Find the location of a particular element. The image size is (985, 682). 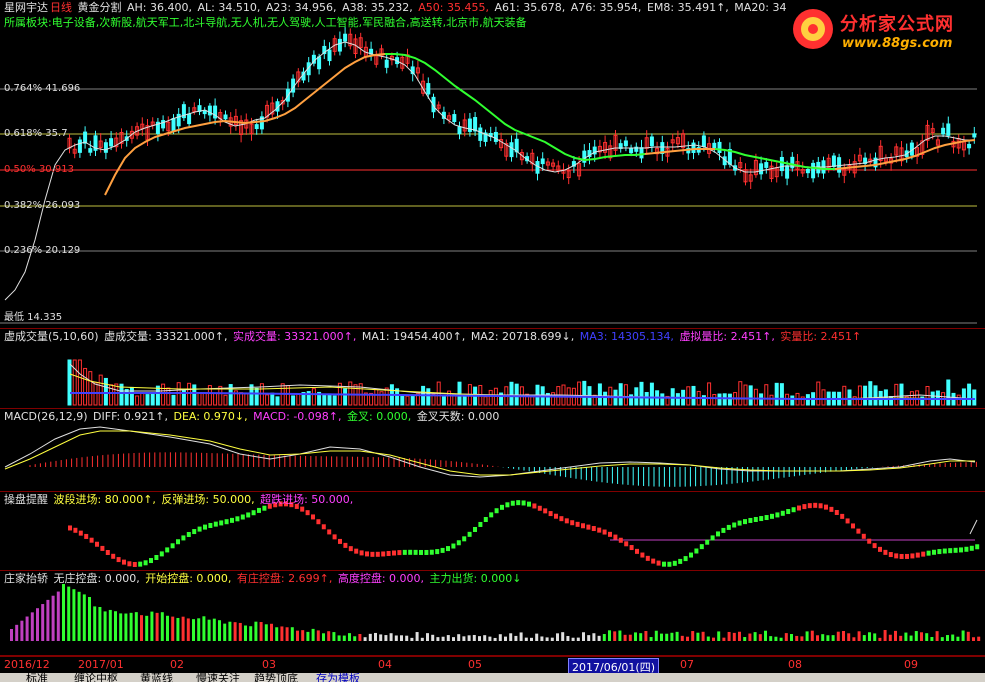

period-label: 日线 is located at coordinates (61, 7).